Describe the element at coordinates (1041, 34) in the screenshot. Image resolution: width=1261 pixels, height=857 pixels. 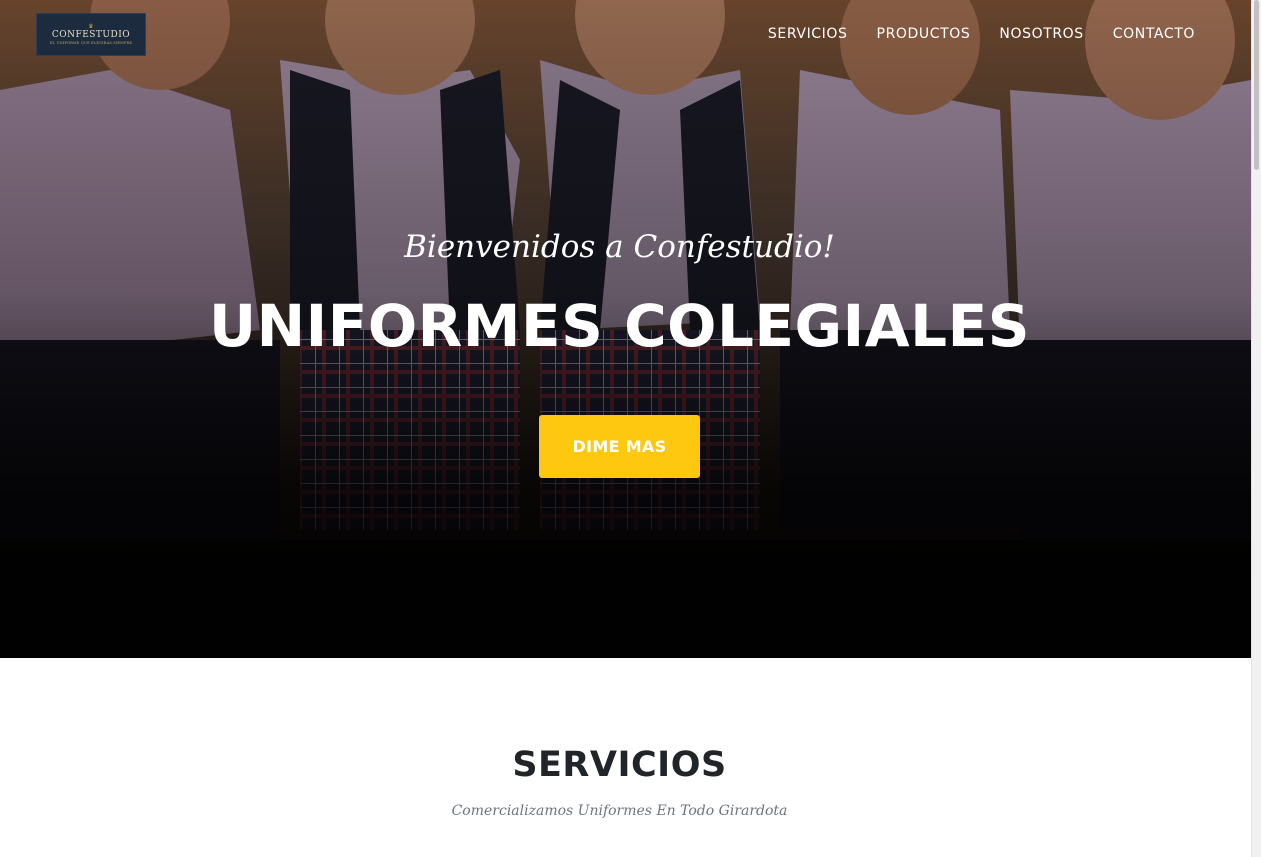
I see `nav-link-nosotros: NOSOTROS` at that location.